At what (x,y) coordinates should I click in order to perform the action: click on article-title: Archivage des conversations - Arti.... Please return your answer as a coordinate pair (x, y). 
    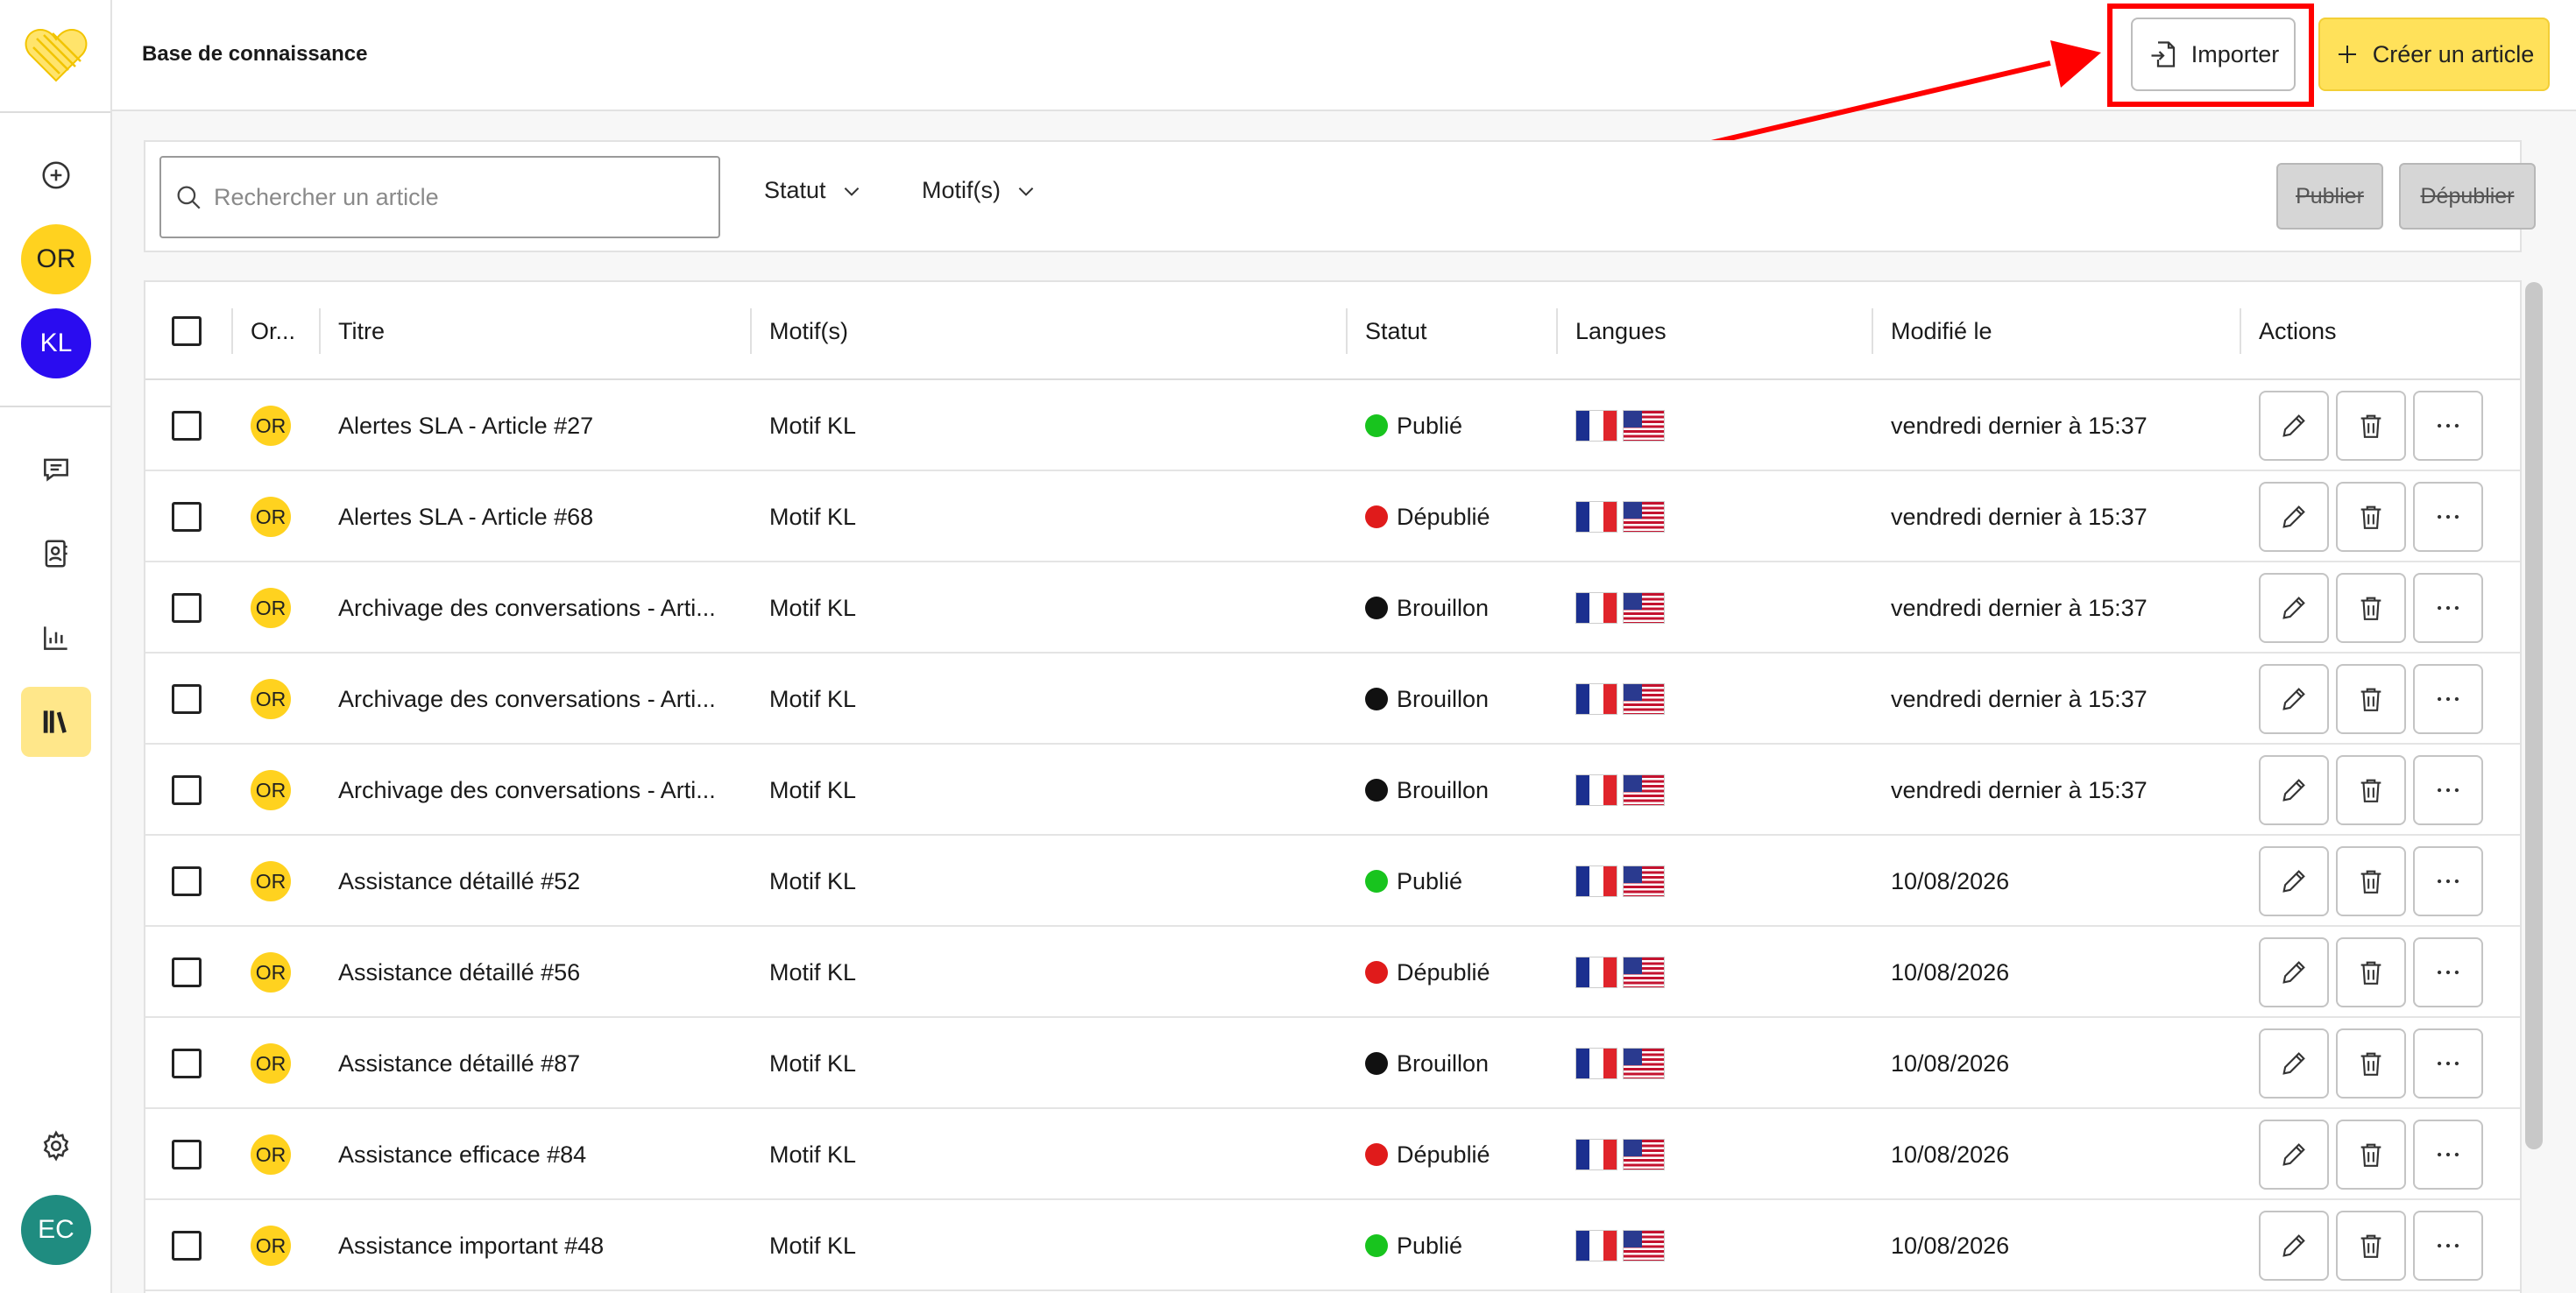
    Looking at the image, I should click on (539, 790).